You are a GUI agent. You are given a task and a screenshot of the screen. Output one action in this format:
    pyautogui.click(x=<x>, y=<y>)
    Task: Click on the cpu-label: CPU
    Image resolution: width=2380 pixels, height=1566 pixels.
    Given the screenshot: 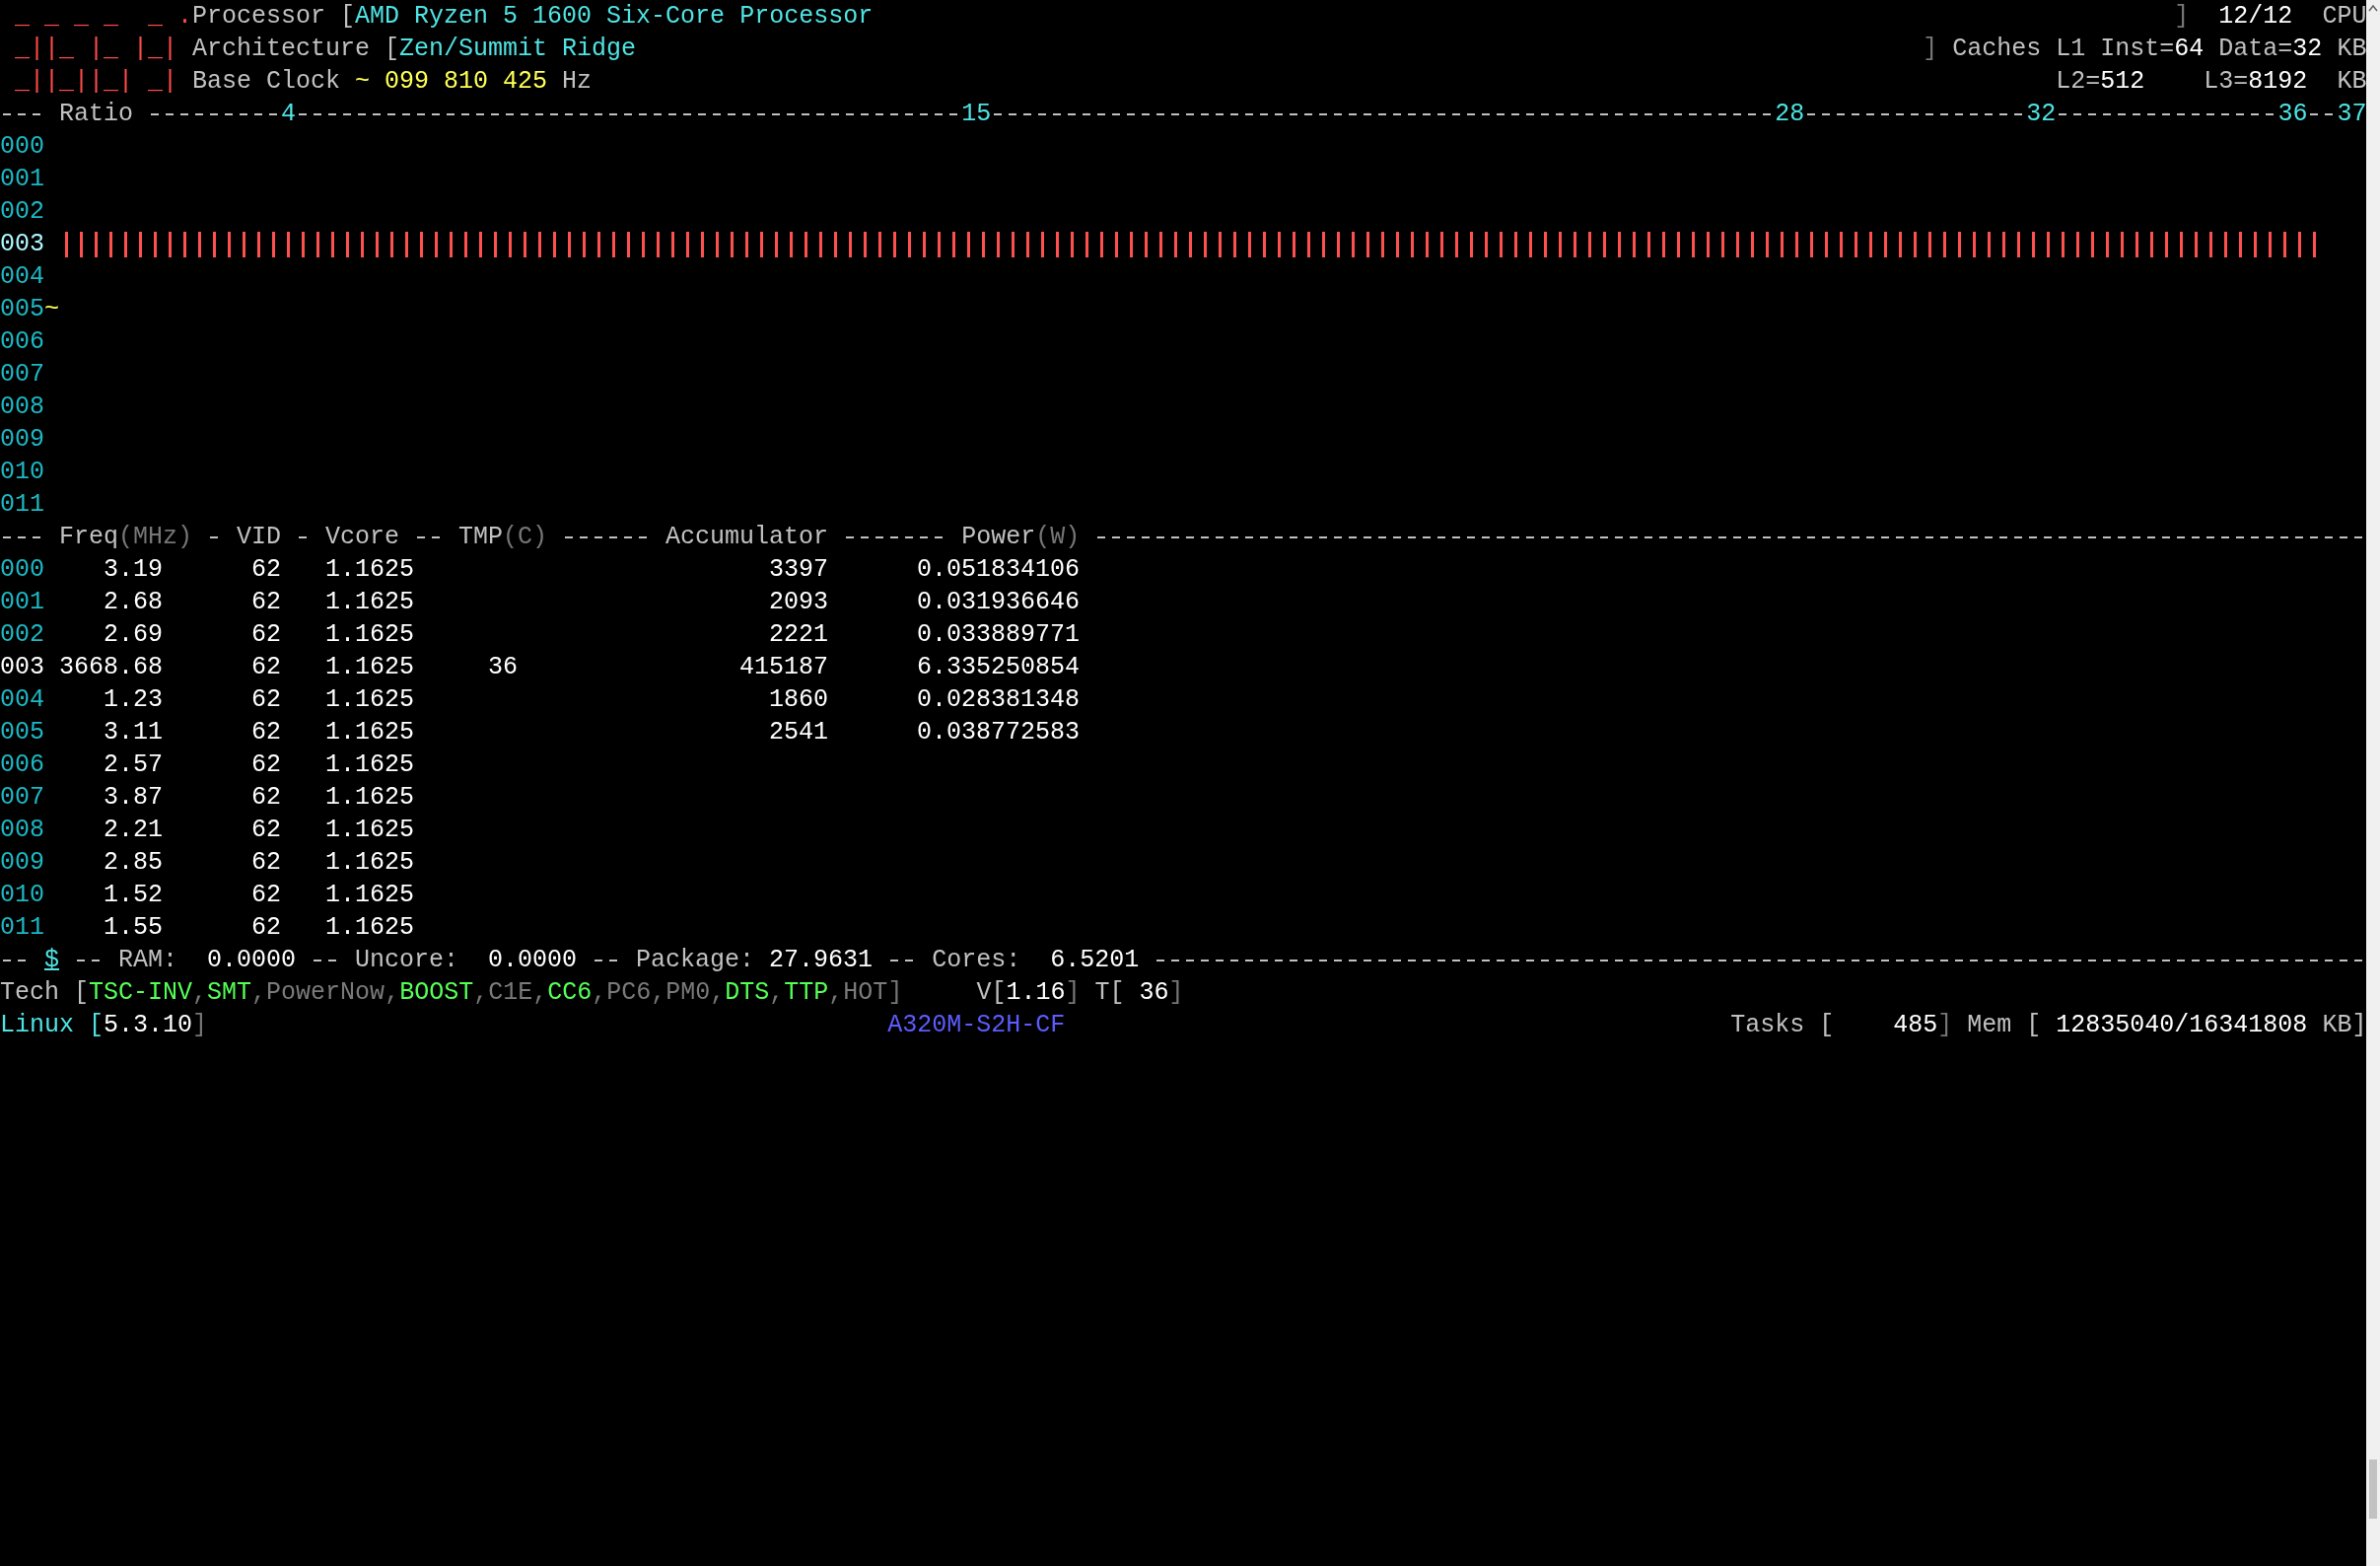 What is the action you would take?
    pyautogui.click(x=2344, y=17)
    